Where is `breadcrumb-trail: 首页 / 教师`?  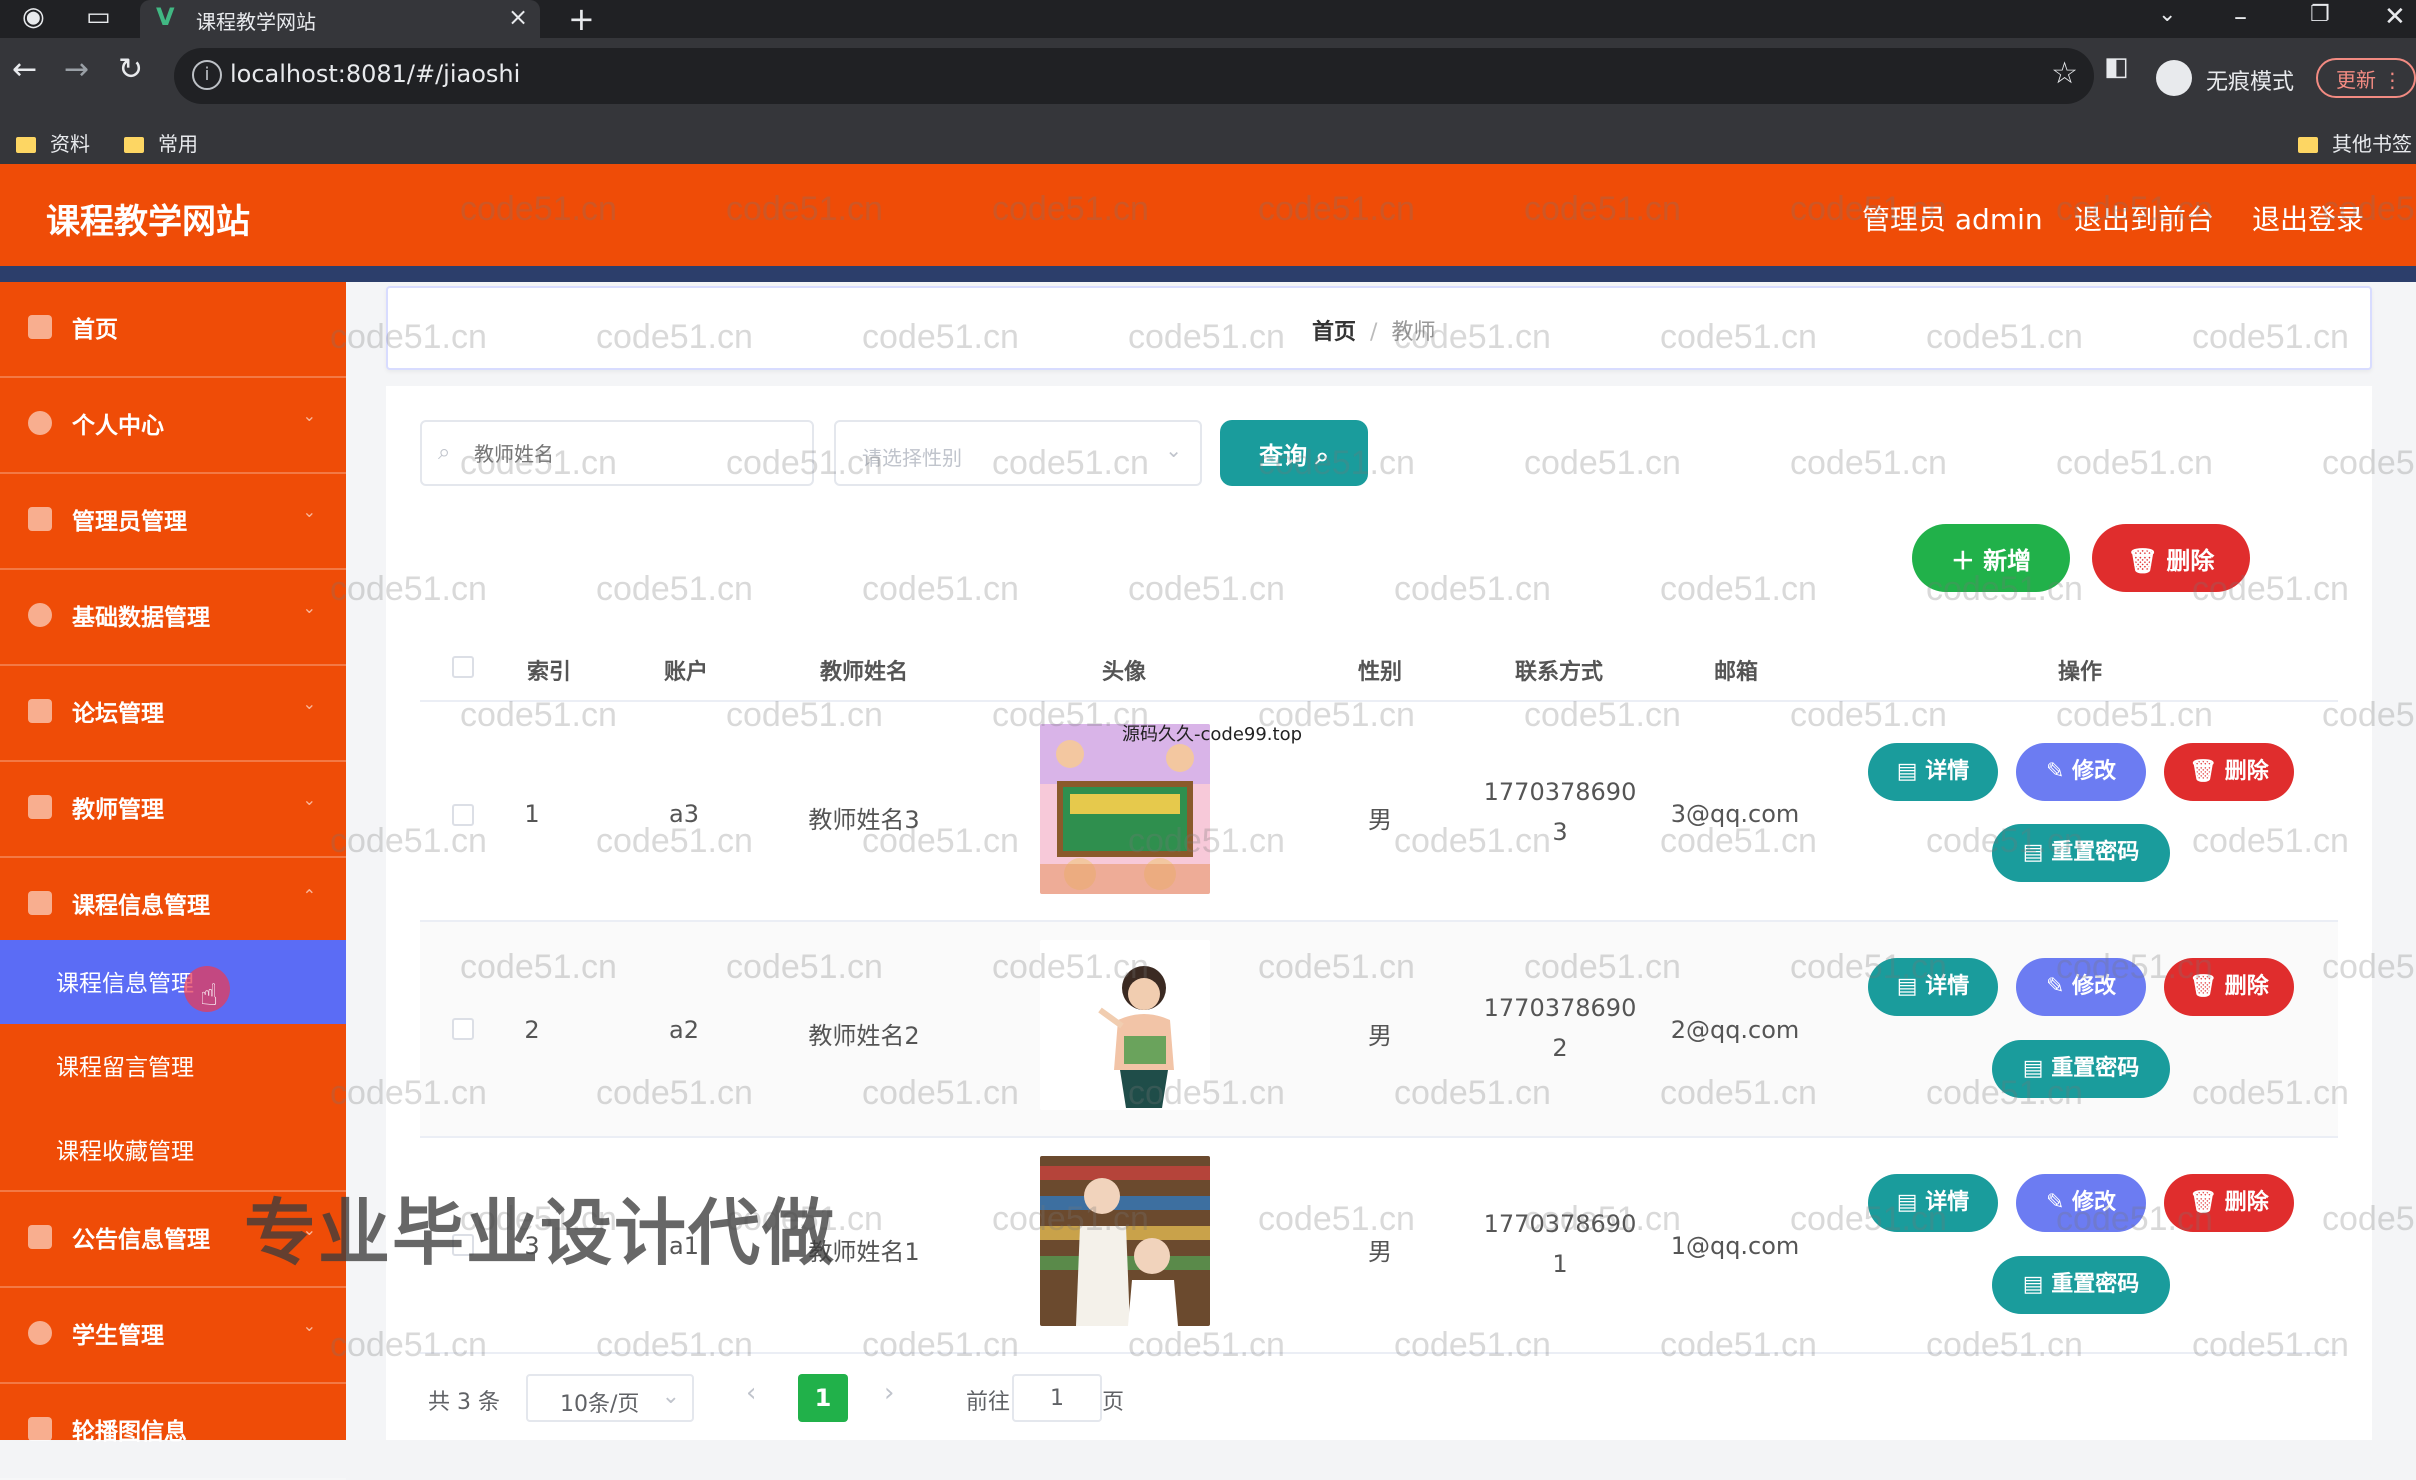
breadcrumb-trail: 首页 / 教师 is located at coordinates (1373, 330).